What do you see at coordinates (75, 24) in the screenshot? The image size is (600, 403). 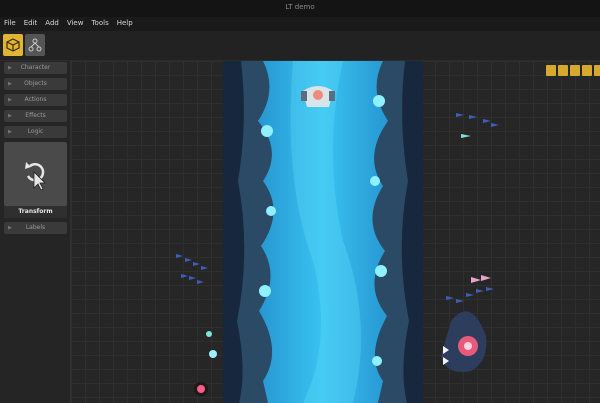 I see `menu-view: View` at bounding box center [75, 24].